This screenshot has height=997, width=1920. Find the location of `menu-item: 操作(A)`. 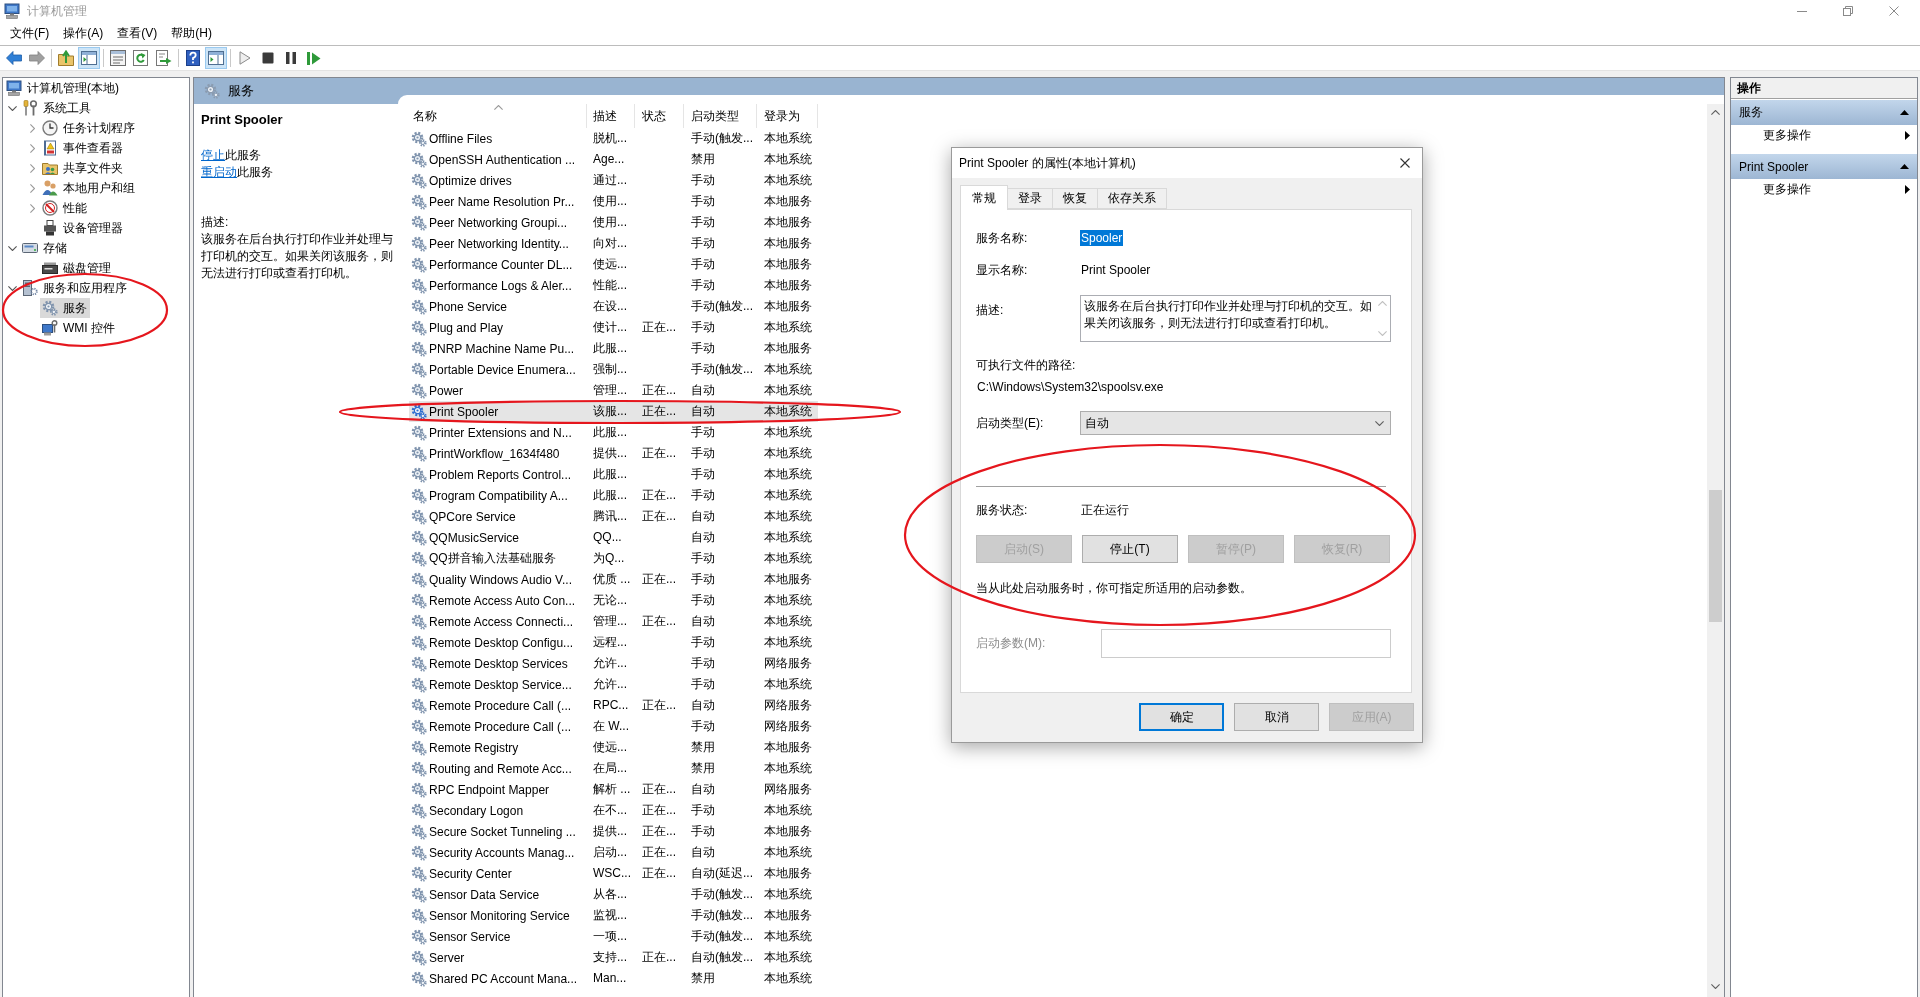

menu-item: 操作(A) is located at coordinates (83, 33).